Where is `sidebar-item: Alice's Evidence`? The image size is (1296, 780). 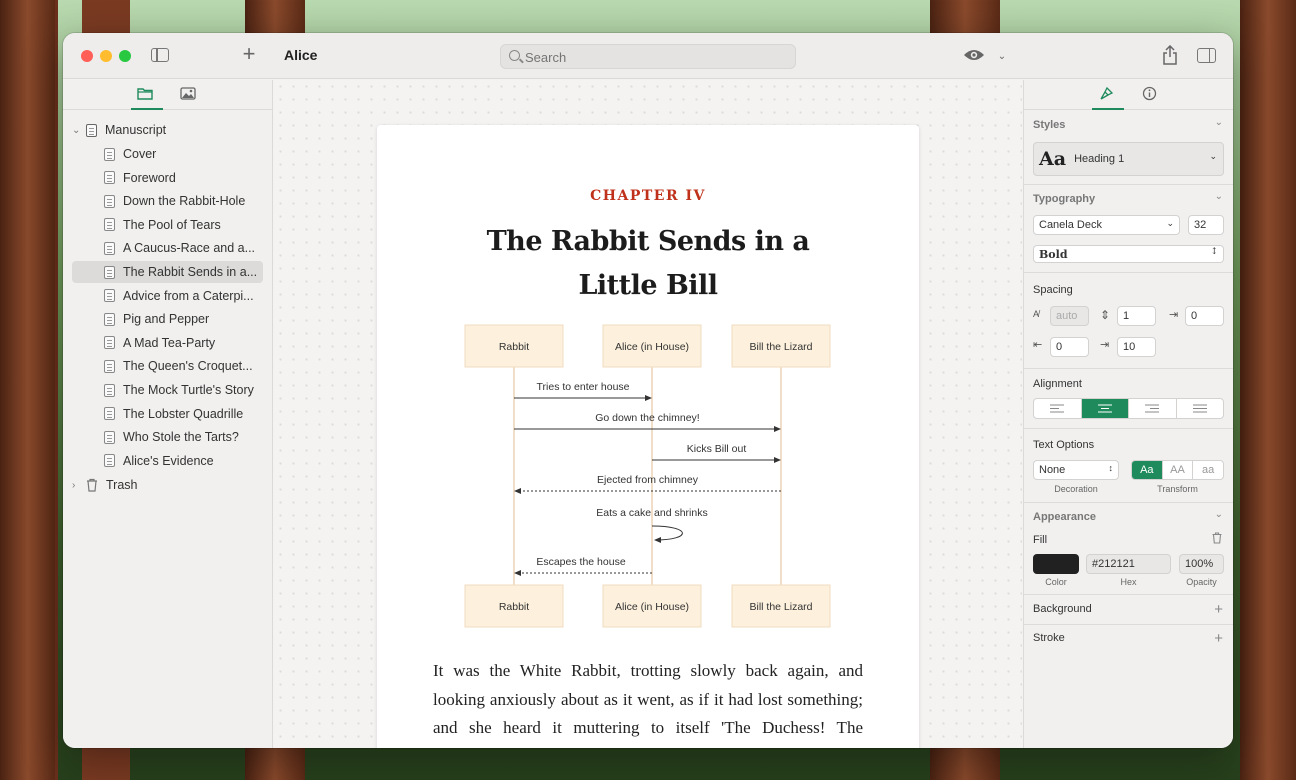 sidebar-item: Alice's Evidence is located at coordinates (167, 461).